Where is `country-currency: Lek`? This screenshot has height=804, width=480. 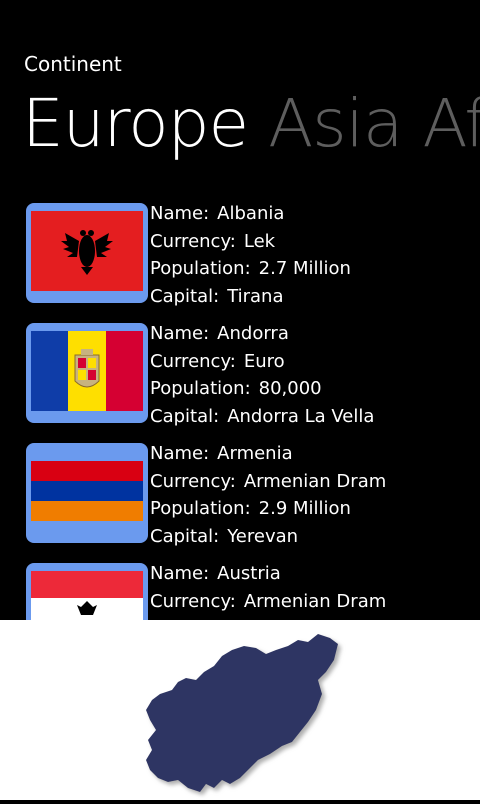 country-currency: Lek is located at coordinates (259, 241).